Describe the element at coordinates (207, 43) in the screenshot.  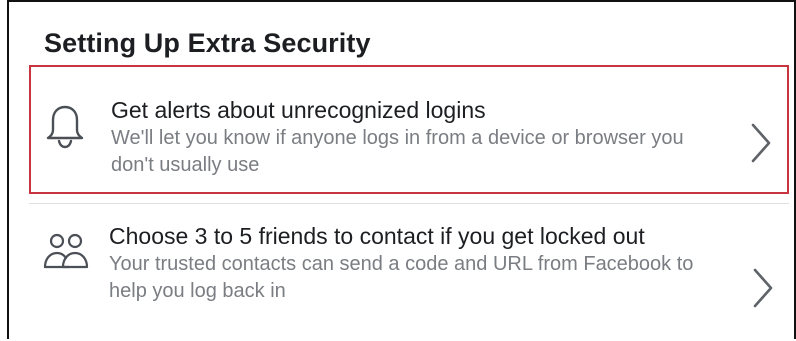
I see `section-title: Setting Up Extra Security` at that location.